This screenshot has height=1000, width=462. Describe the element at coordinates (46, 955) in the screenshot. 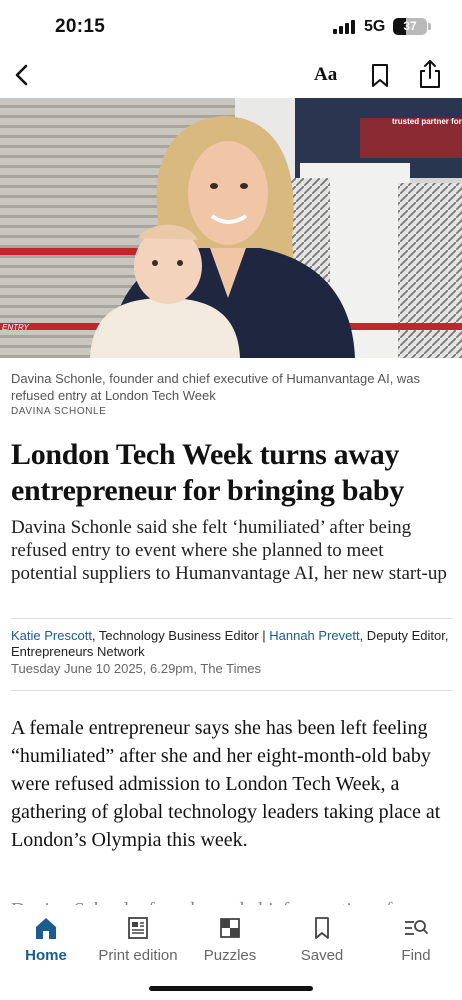

I see `tab-label: Home` at that location.